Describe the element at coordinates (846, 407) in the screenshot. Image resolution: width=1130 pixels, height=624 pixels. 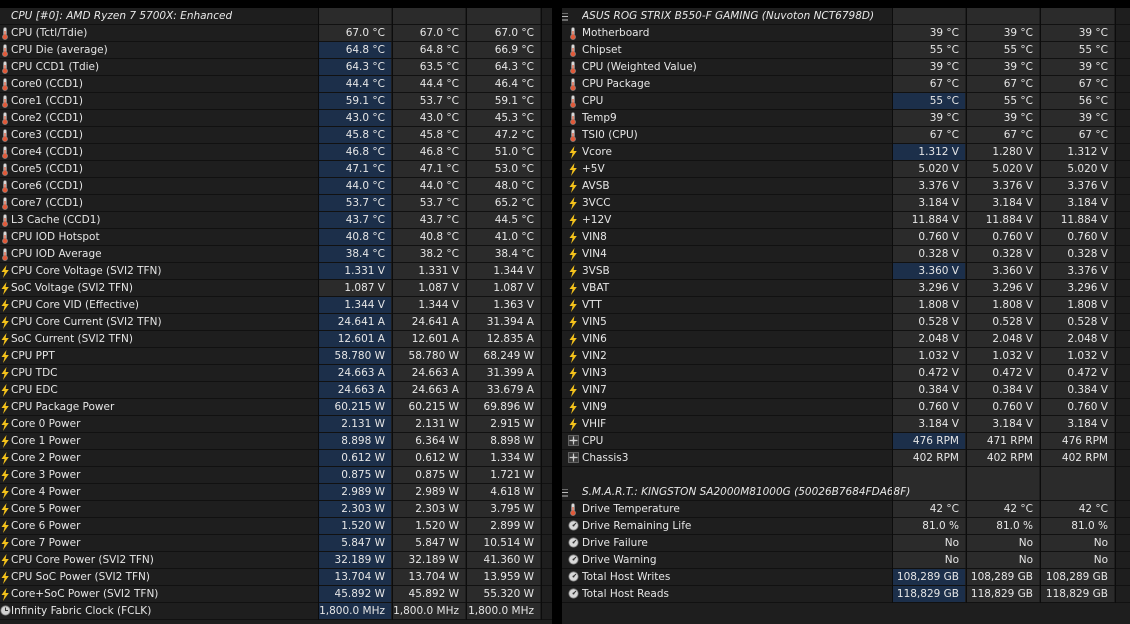
I see `sensor-row-vin9: VIN9 0.760 V 0.760 V 0.760 V` at that location.